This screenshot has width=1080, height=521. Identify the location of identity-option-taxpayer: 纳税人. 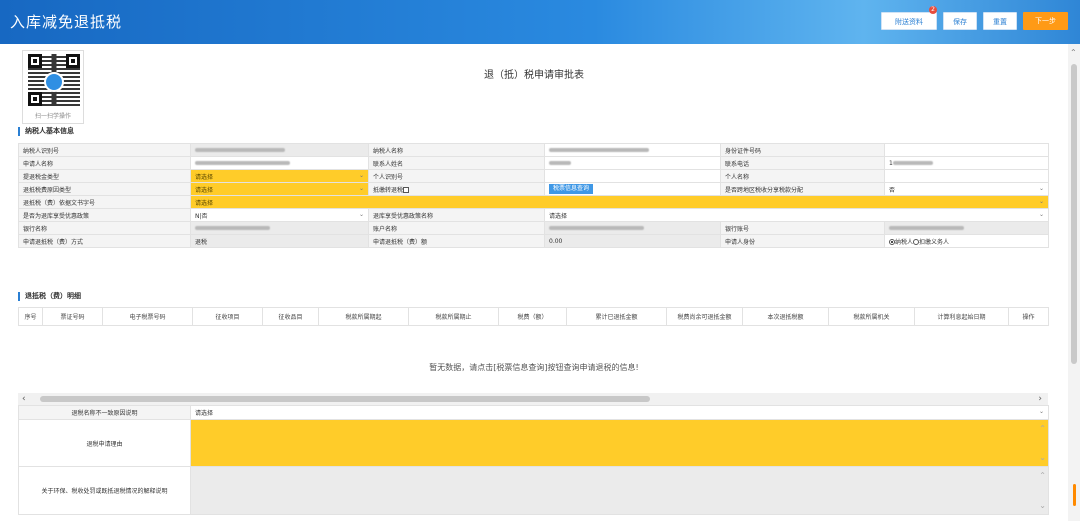
(904, 242).